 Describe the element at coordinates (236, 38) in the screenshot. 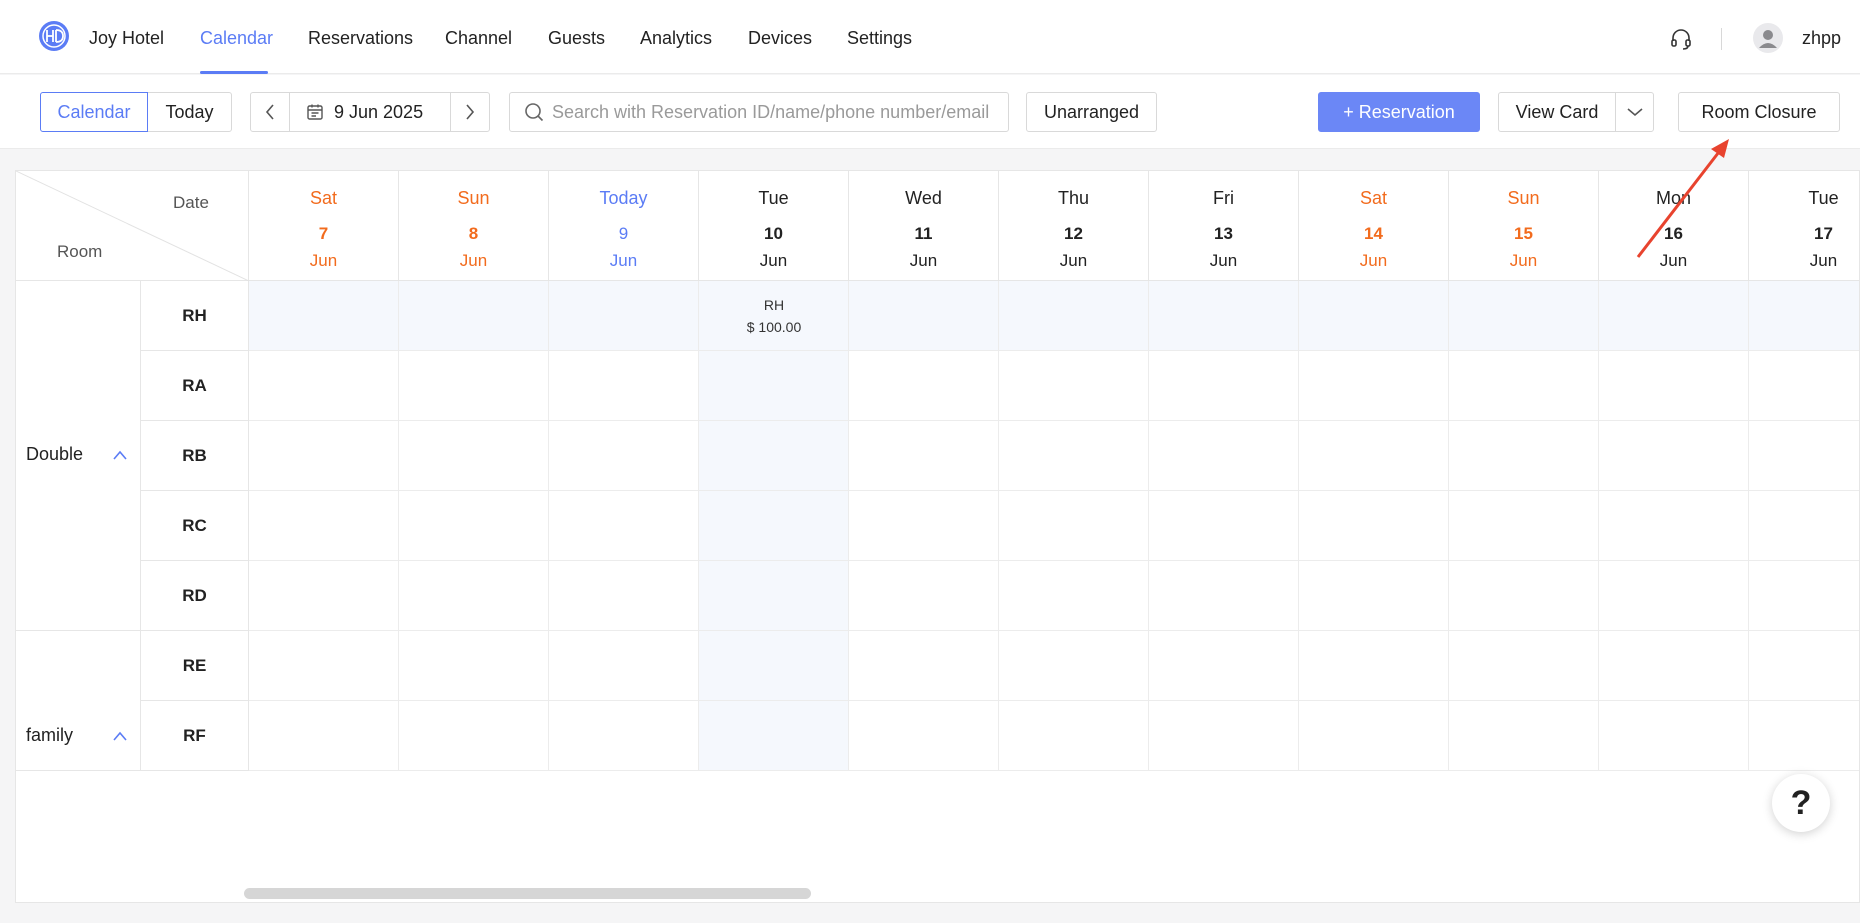

I see `nav-calendar: Calendar` at that location.